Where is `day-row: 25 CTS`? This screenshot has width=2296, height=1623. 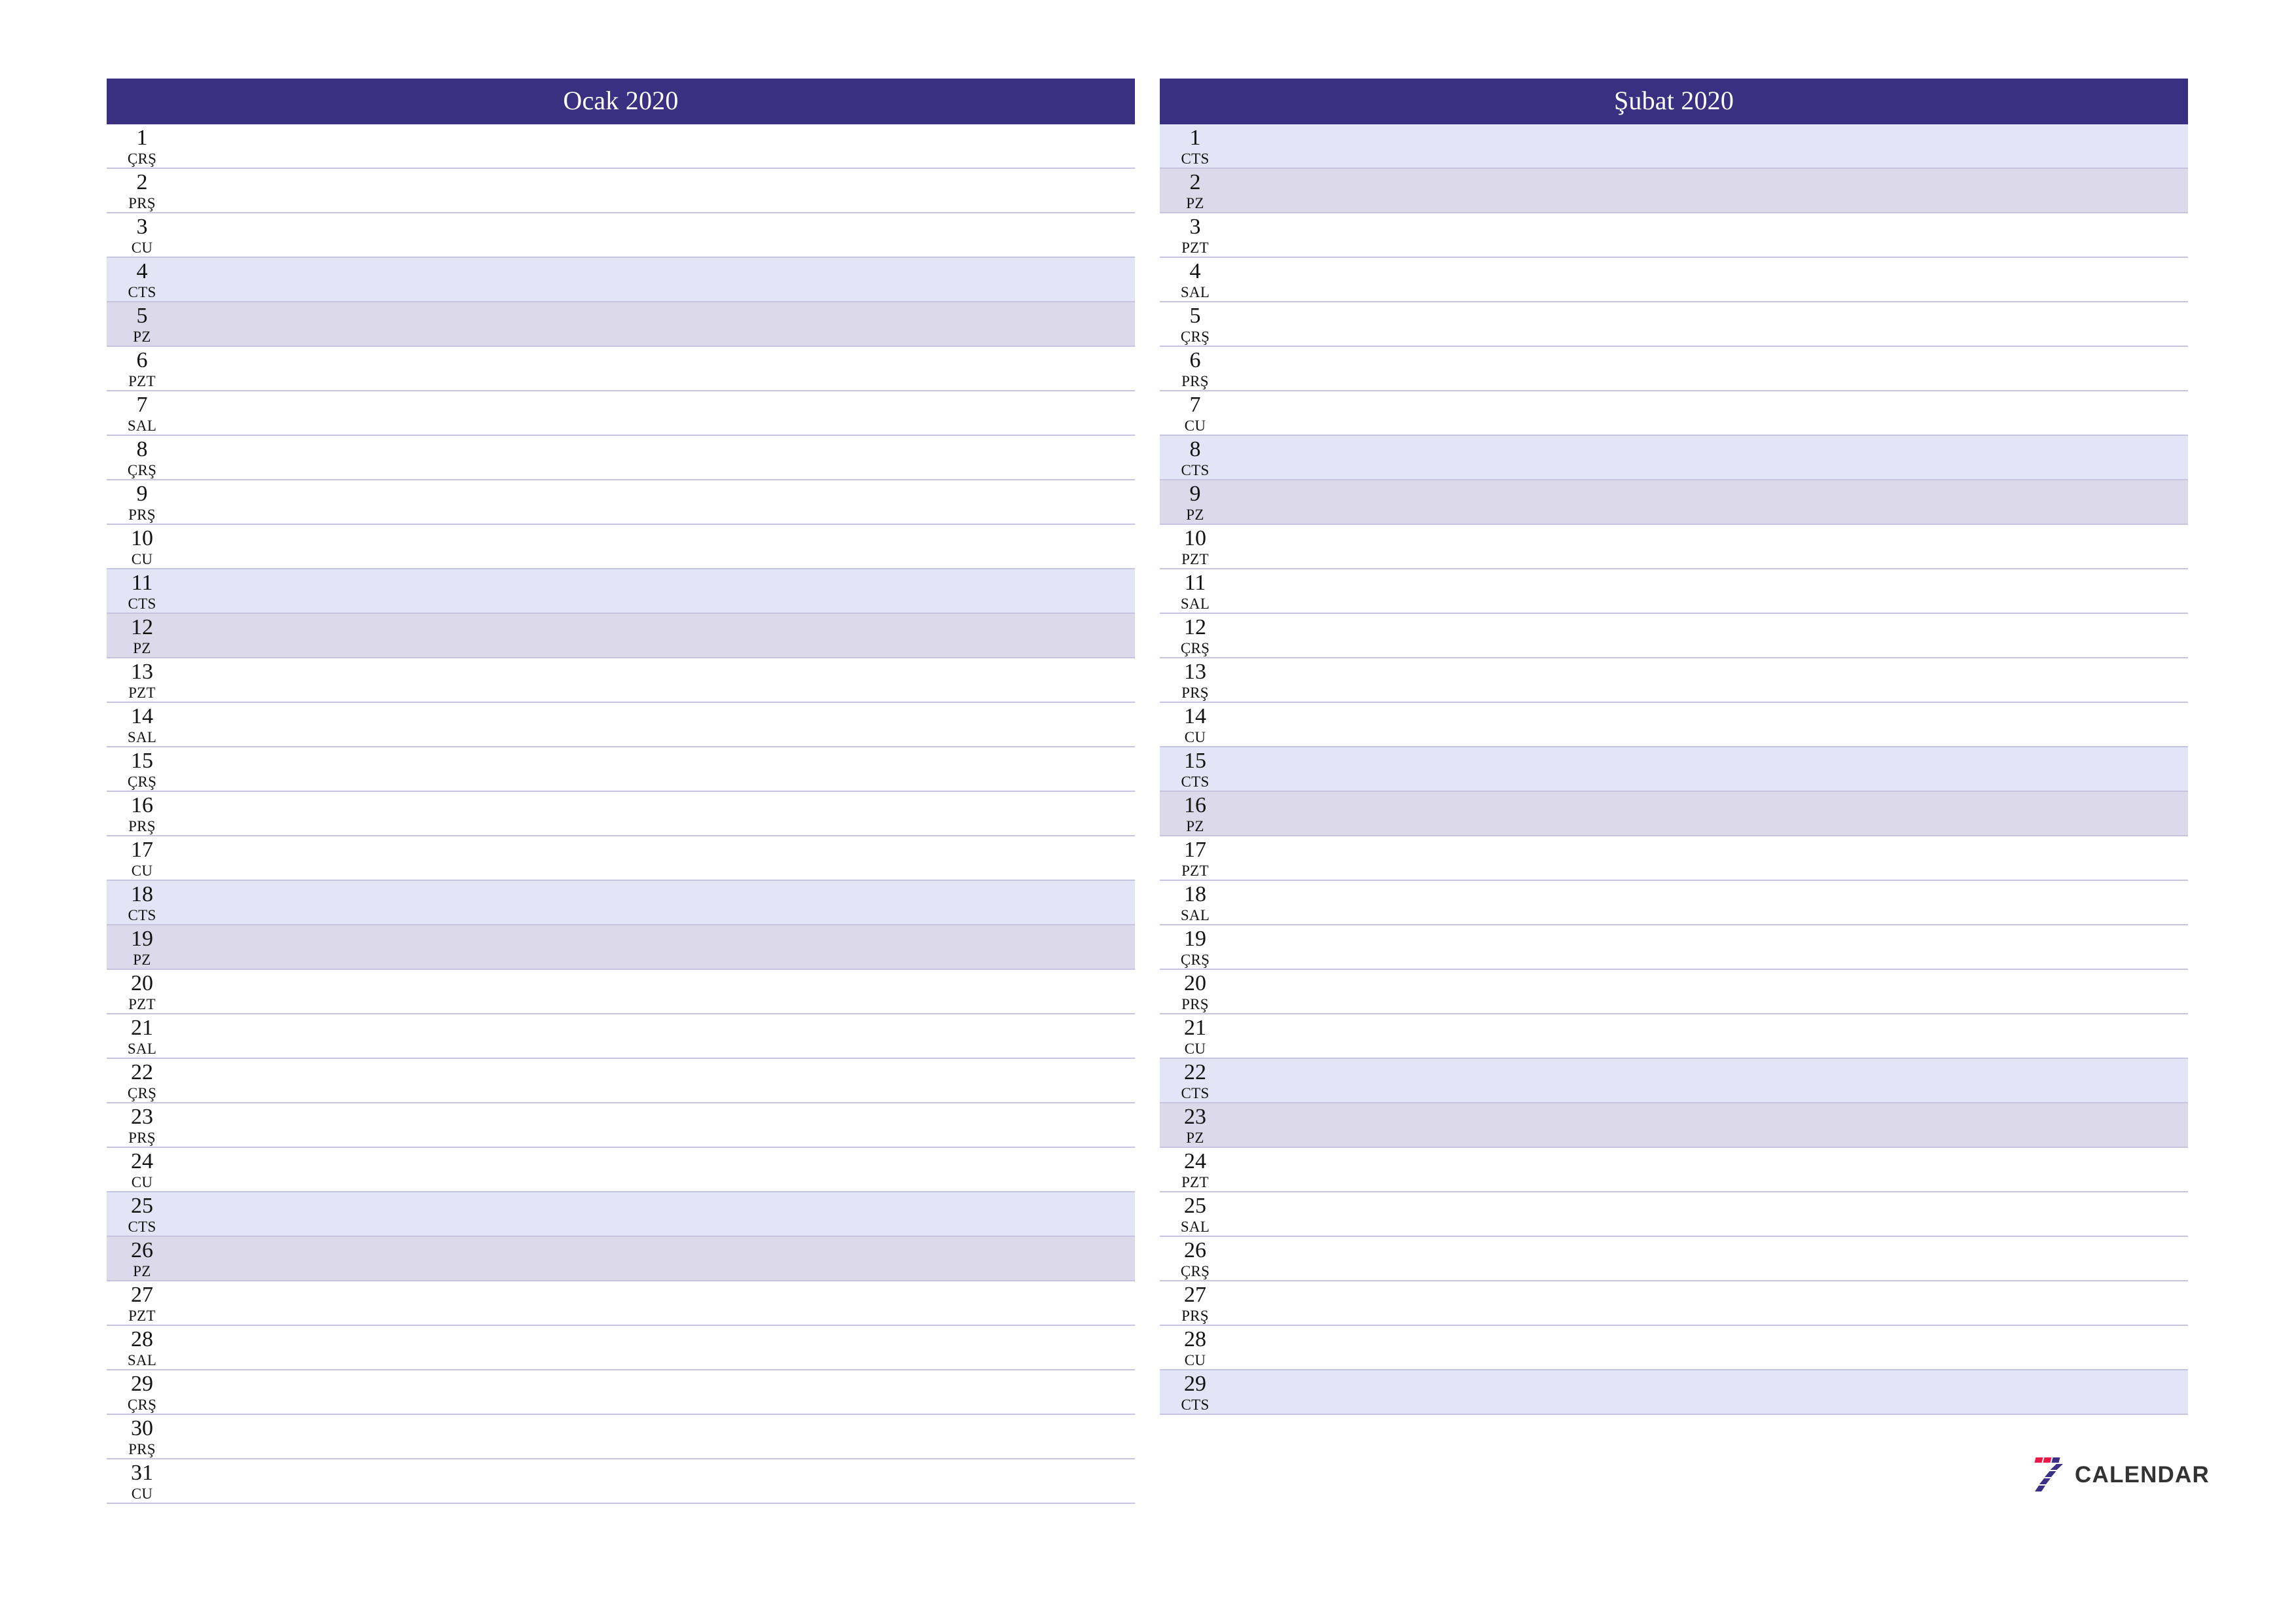 day-row: 25 CTS is located at coordinates (621, 1214).